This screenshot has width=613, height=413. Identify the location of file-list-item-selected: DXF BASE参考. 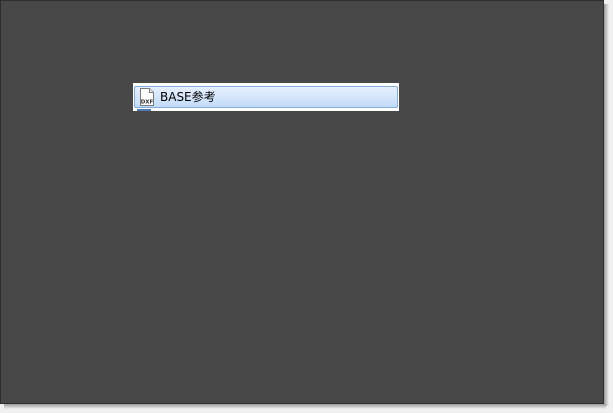
(266, 97).